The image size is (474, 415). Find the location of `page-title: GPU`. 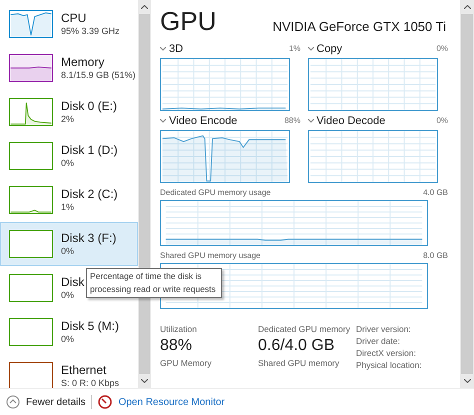

page-title: GPU is located at coordinates (188, 21).